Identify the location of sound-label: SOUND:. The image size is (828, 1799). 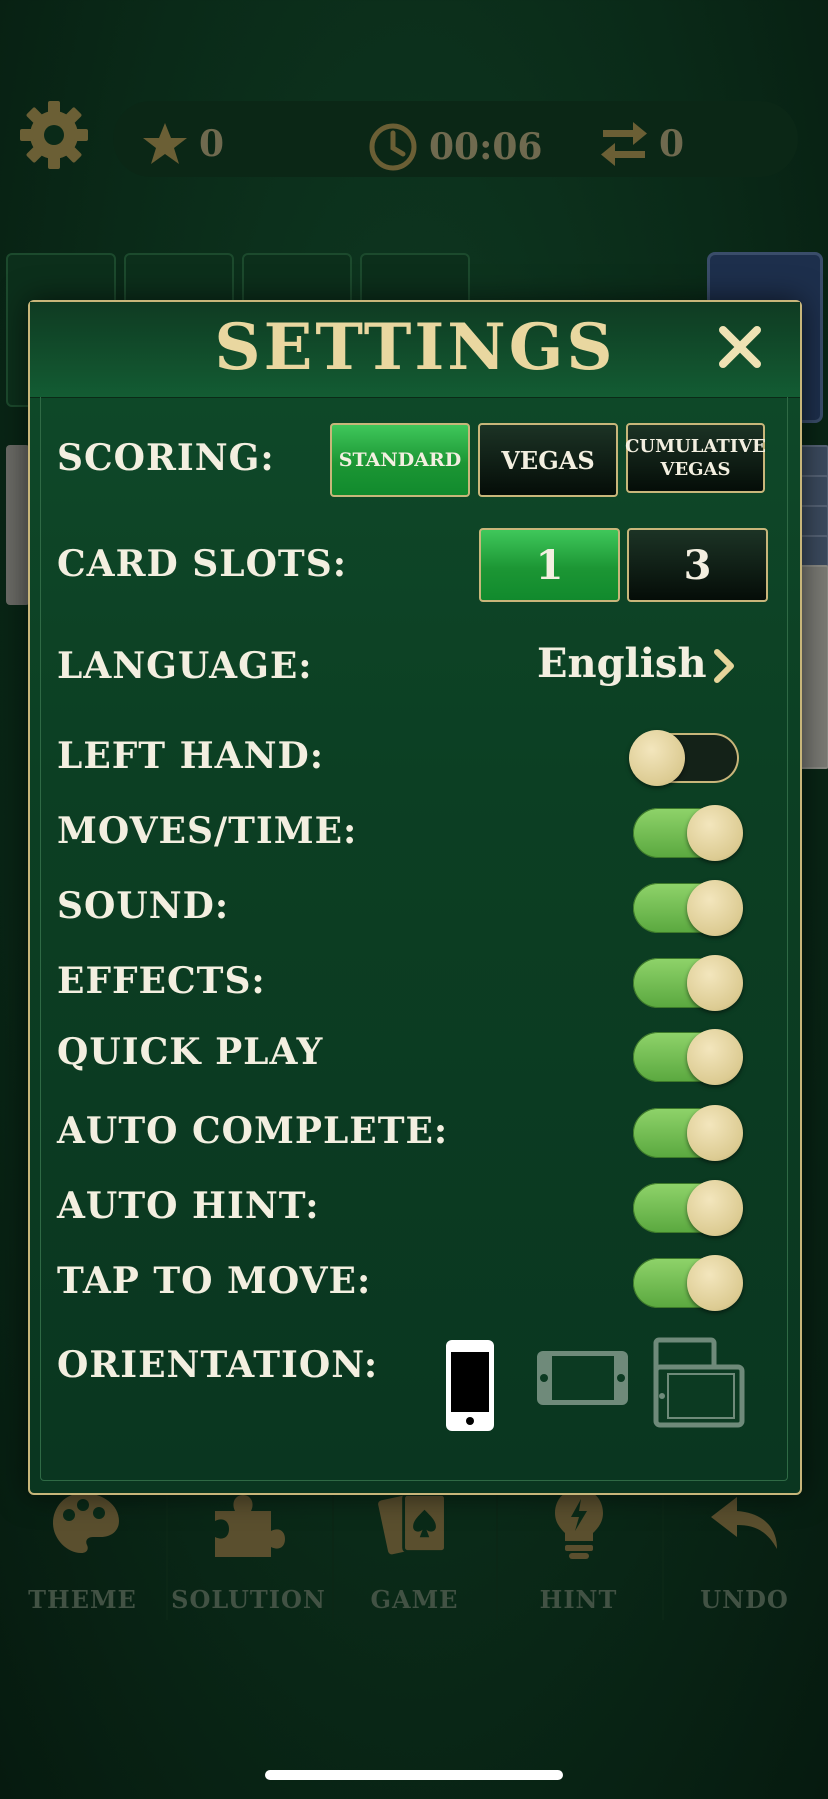
(143, 906).